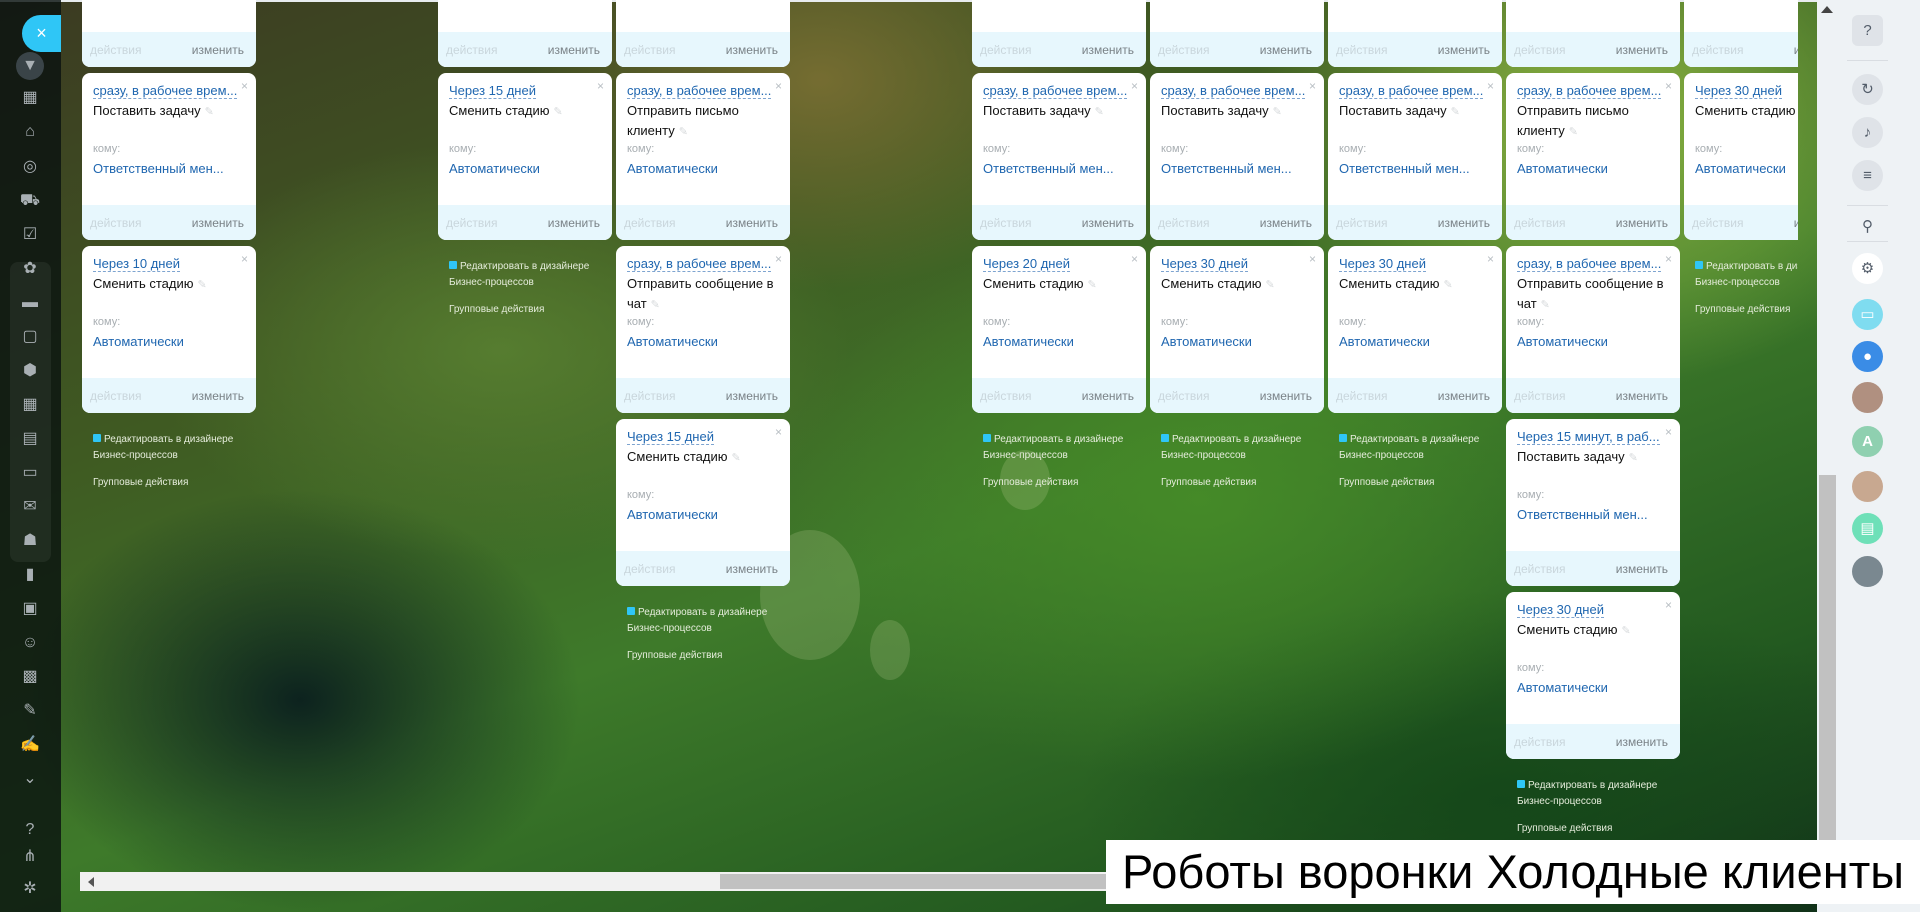  What do you see at coordinates (30, 857) in the screenshot?
I see `network-icon: ⋔` at bounding box center [30, 857].